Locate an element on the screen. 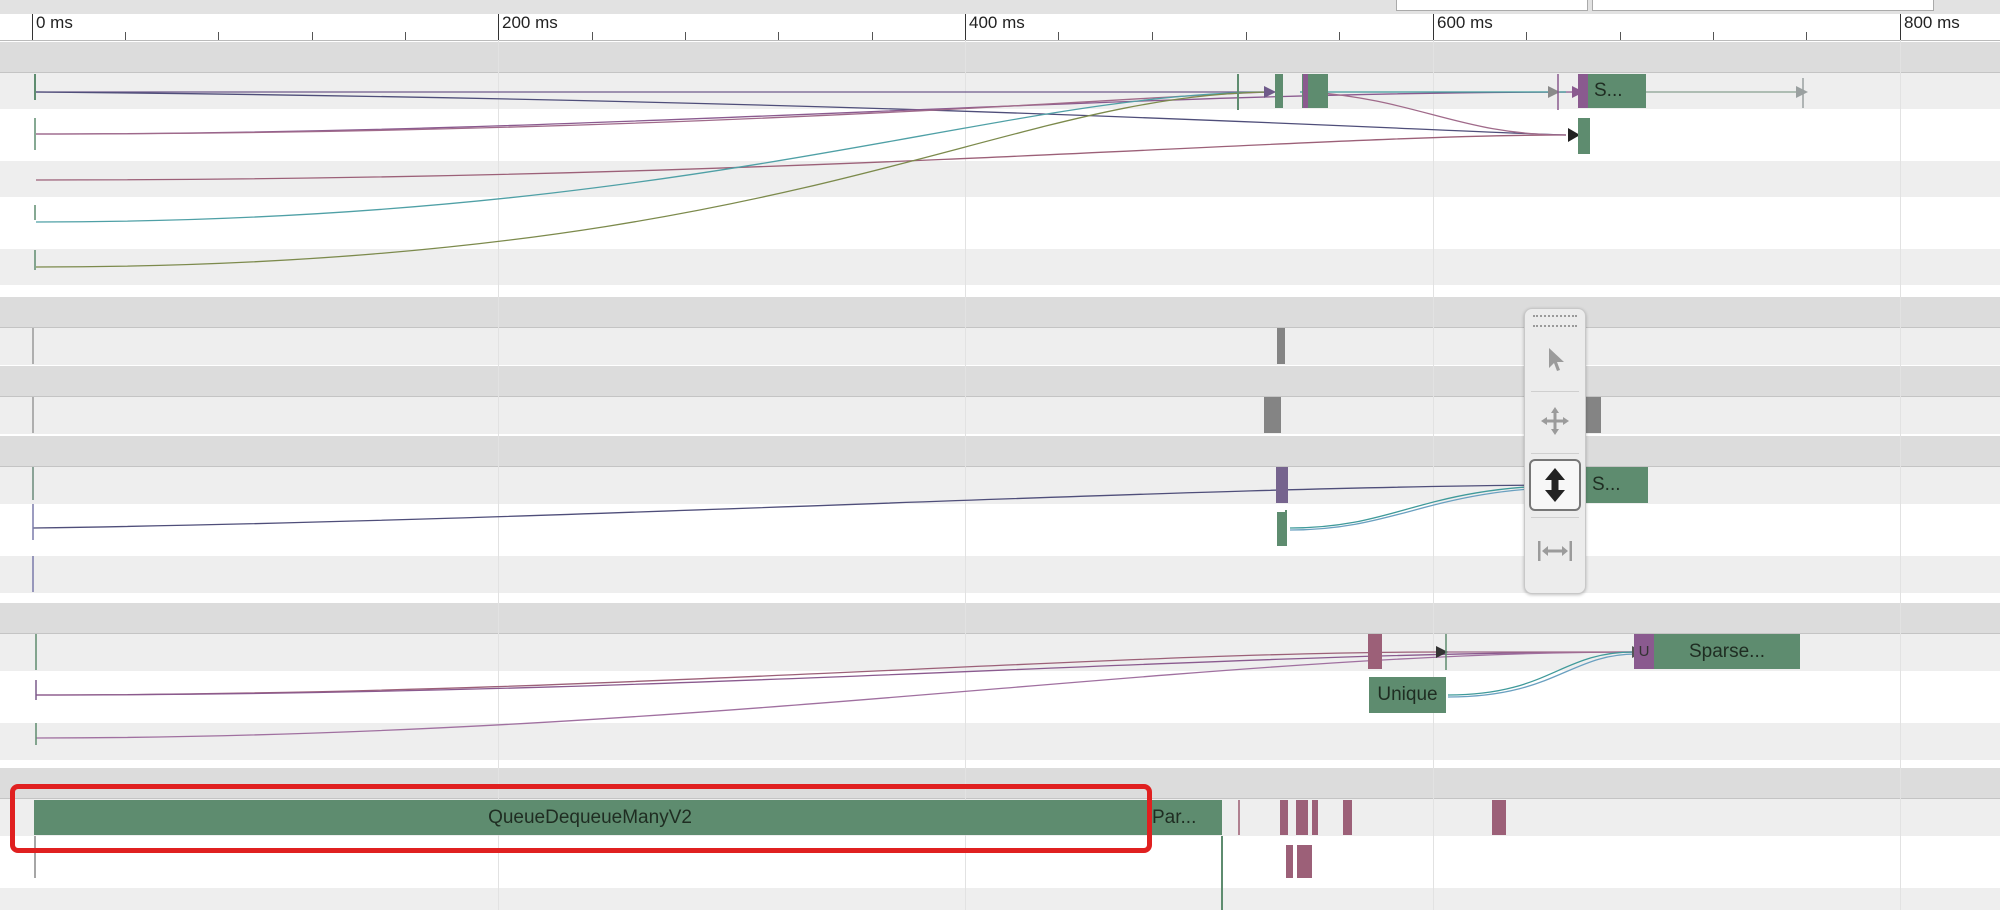 The height and width of the screenshot is (910, 2000). move-arrows-icon is located at coordinates (1555, 421).